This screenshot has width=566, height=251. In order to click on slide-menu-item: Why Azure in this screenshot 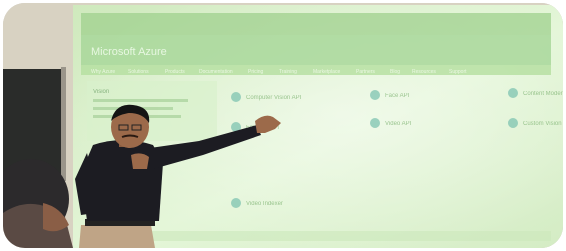, I will do `click(103, 72)`.